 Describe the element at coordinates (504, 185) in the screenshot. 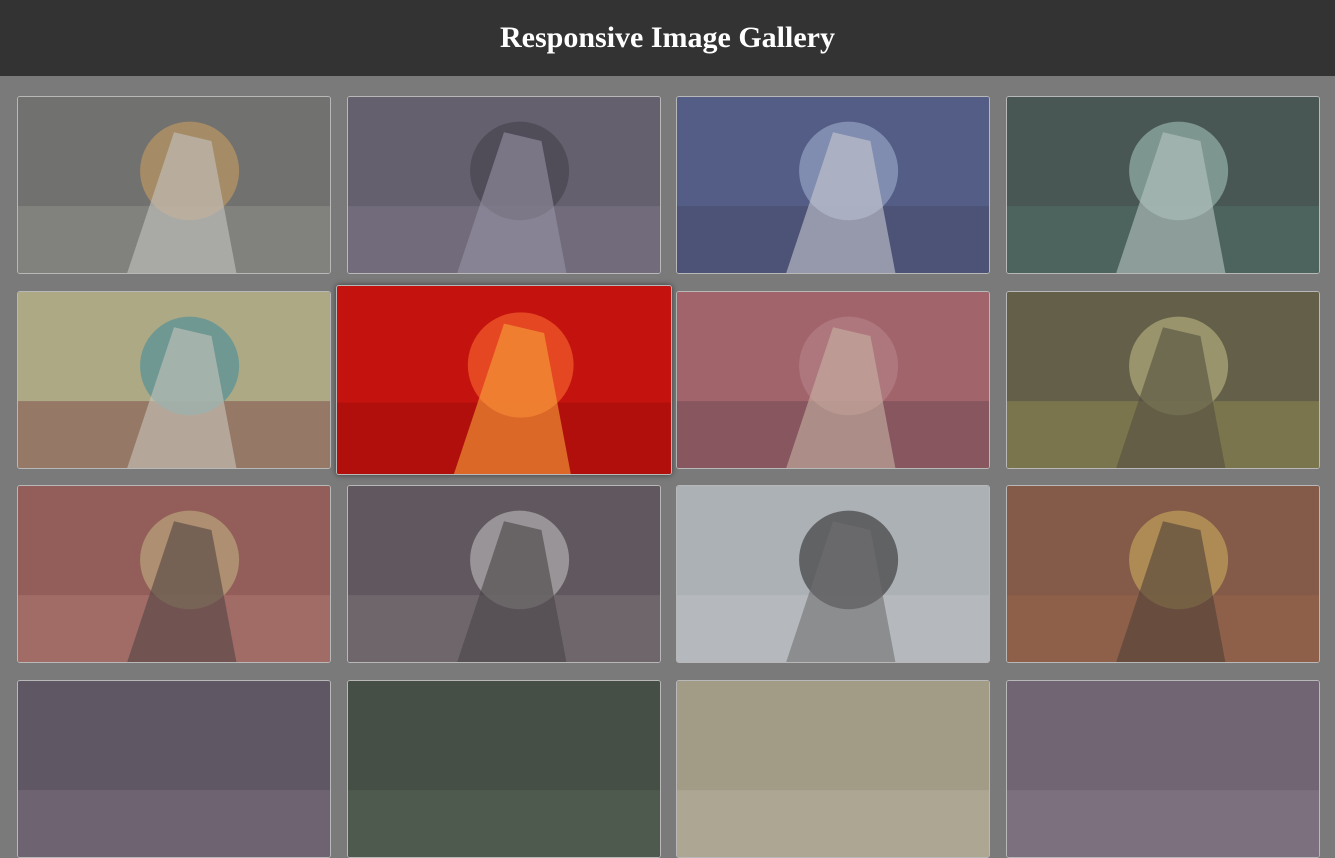

I see `gallery-image-spider-web` at that location.